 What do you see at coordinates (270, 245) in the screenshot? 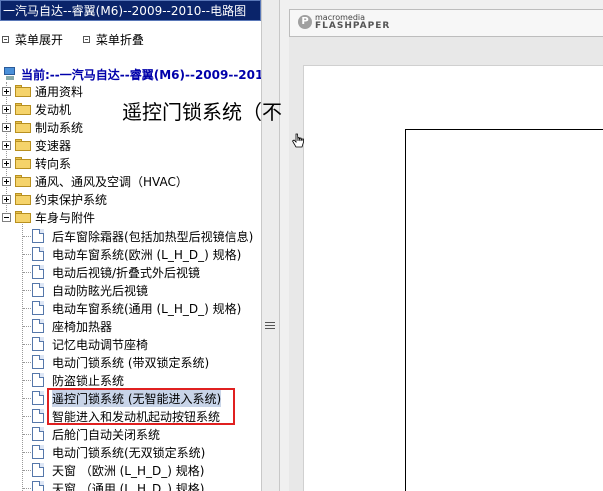
I see `panel-splitter` at bounding box center [270, 245].